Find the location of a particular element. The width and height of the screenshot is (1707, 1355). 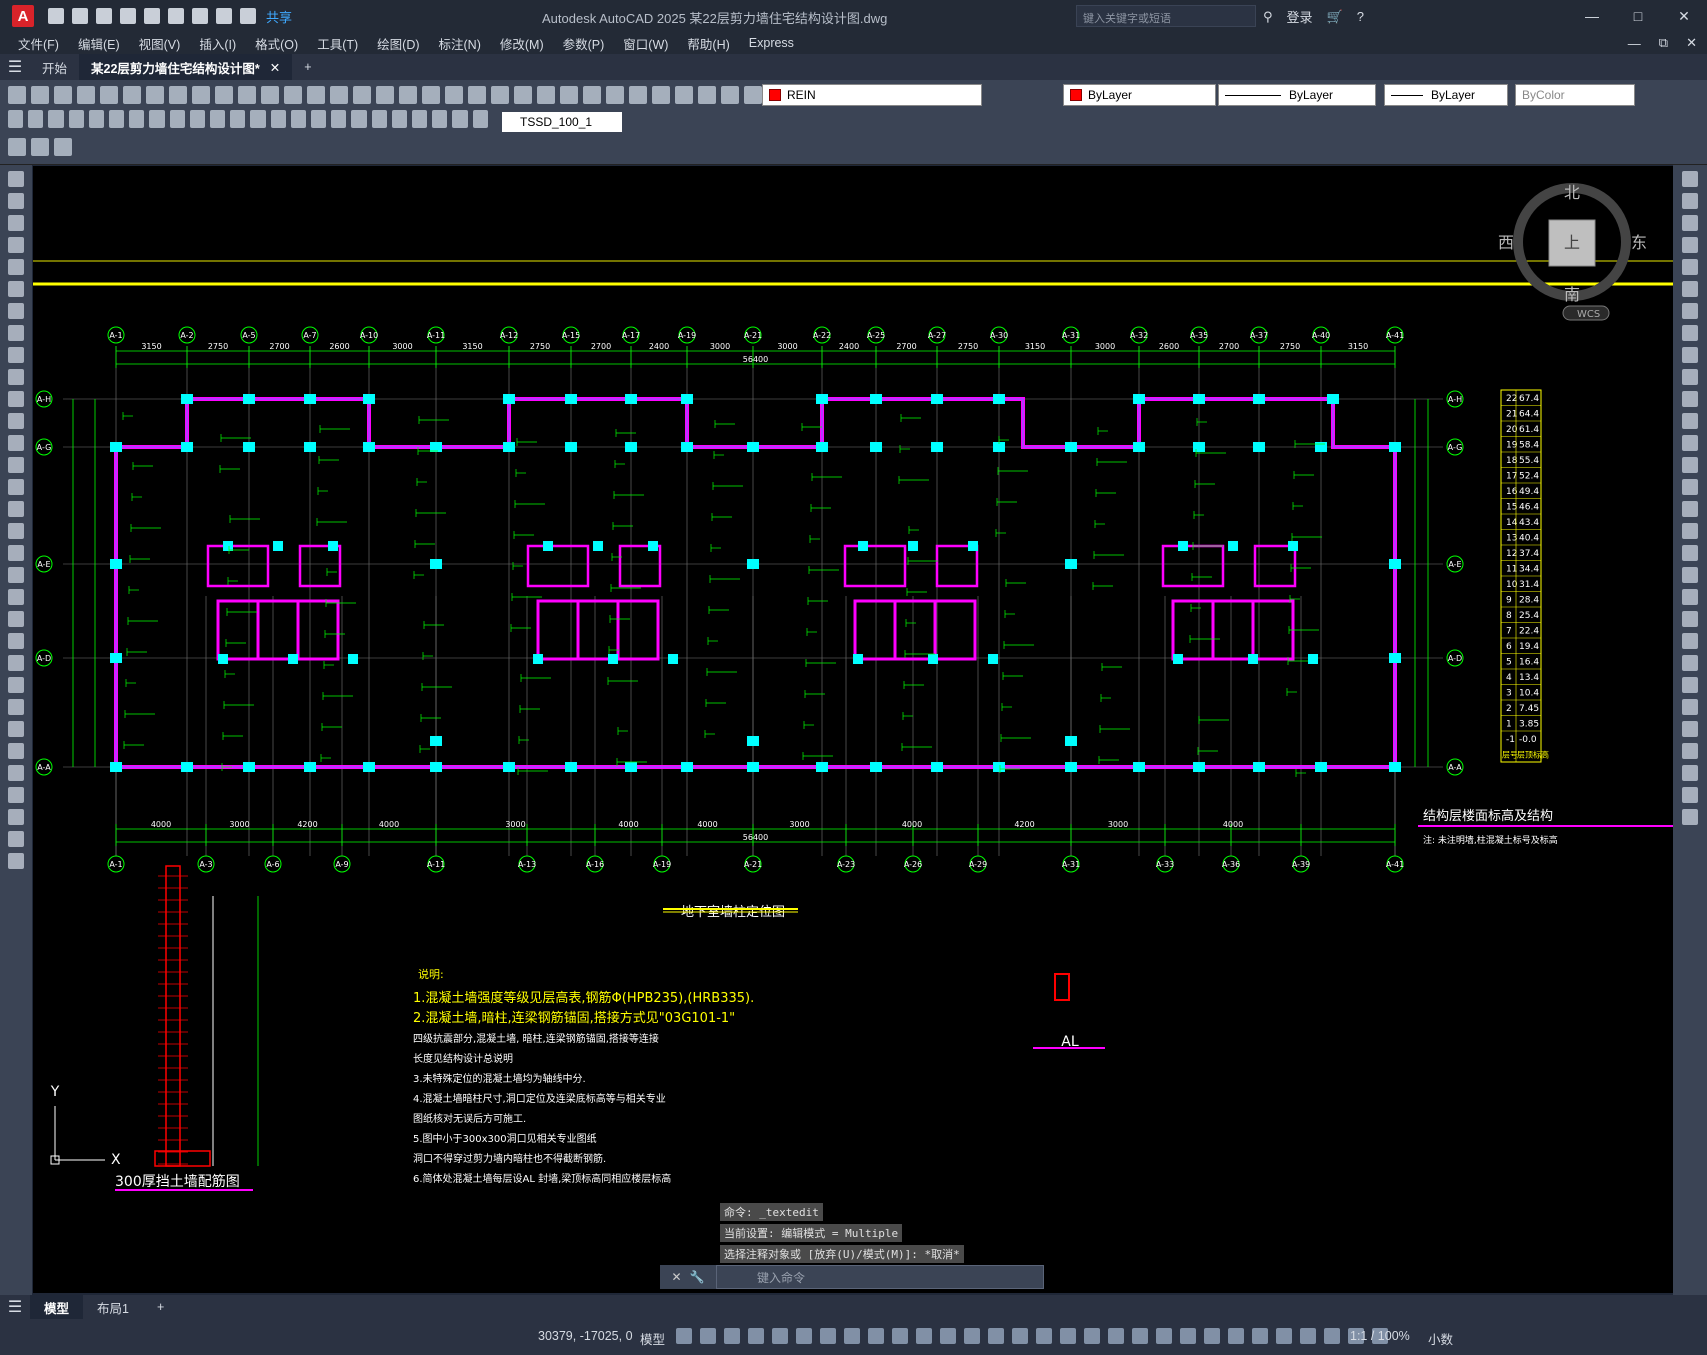

lineweight-dropdown: ByLayer is located at coordinates (1446, 95).